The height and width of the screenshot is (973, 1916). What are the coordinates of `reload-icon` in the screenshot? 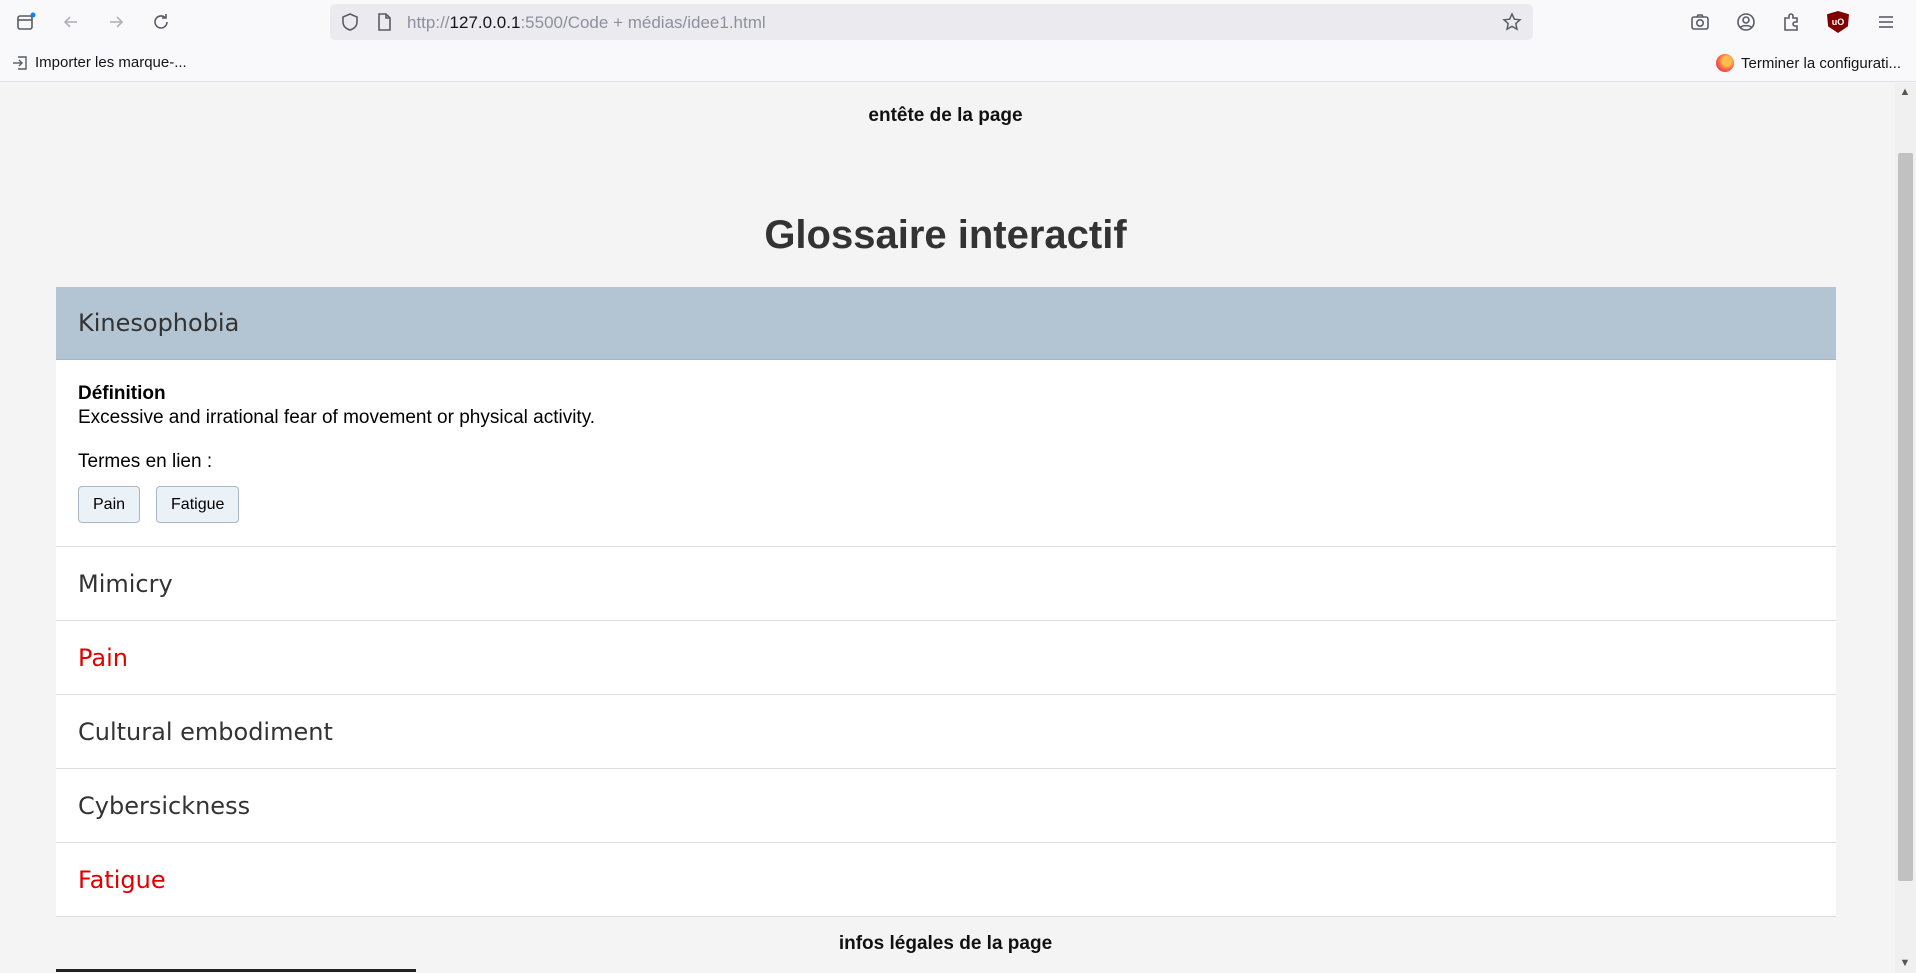 It's located at (161, 22).